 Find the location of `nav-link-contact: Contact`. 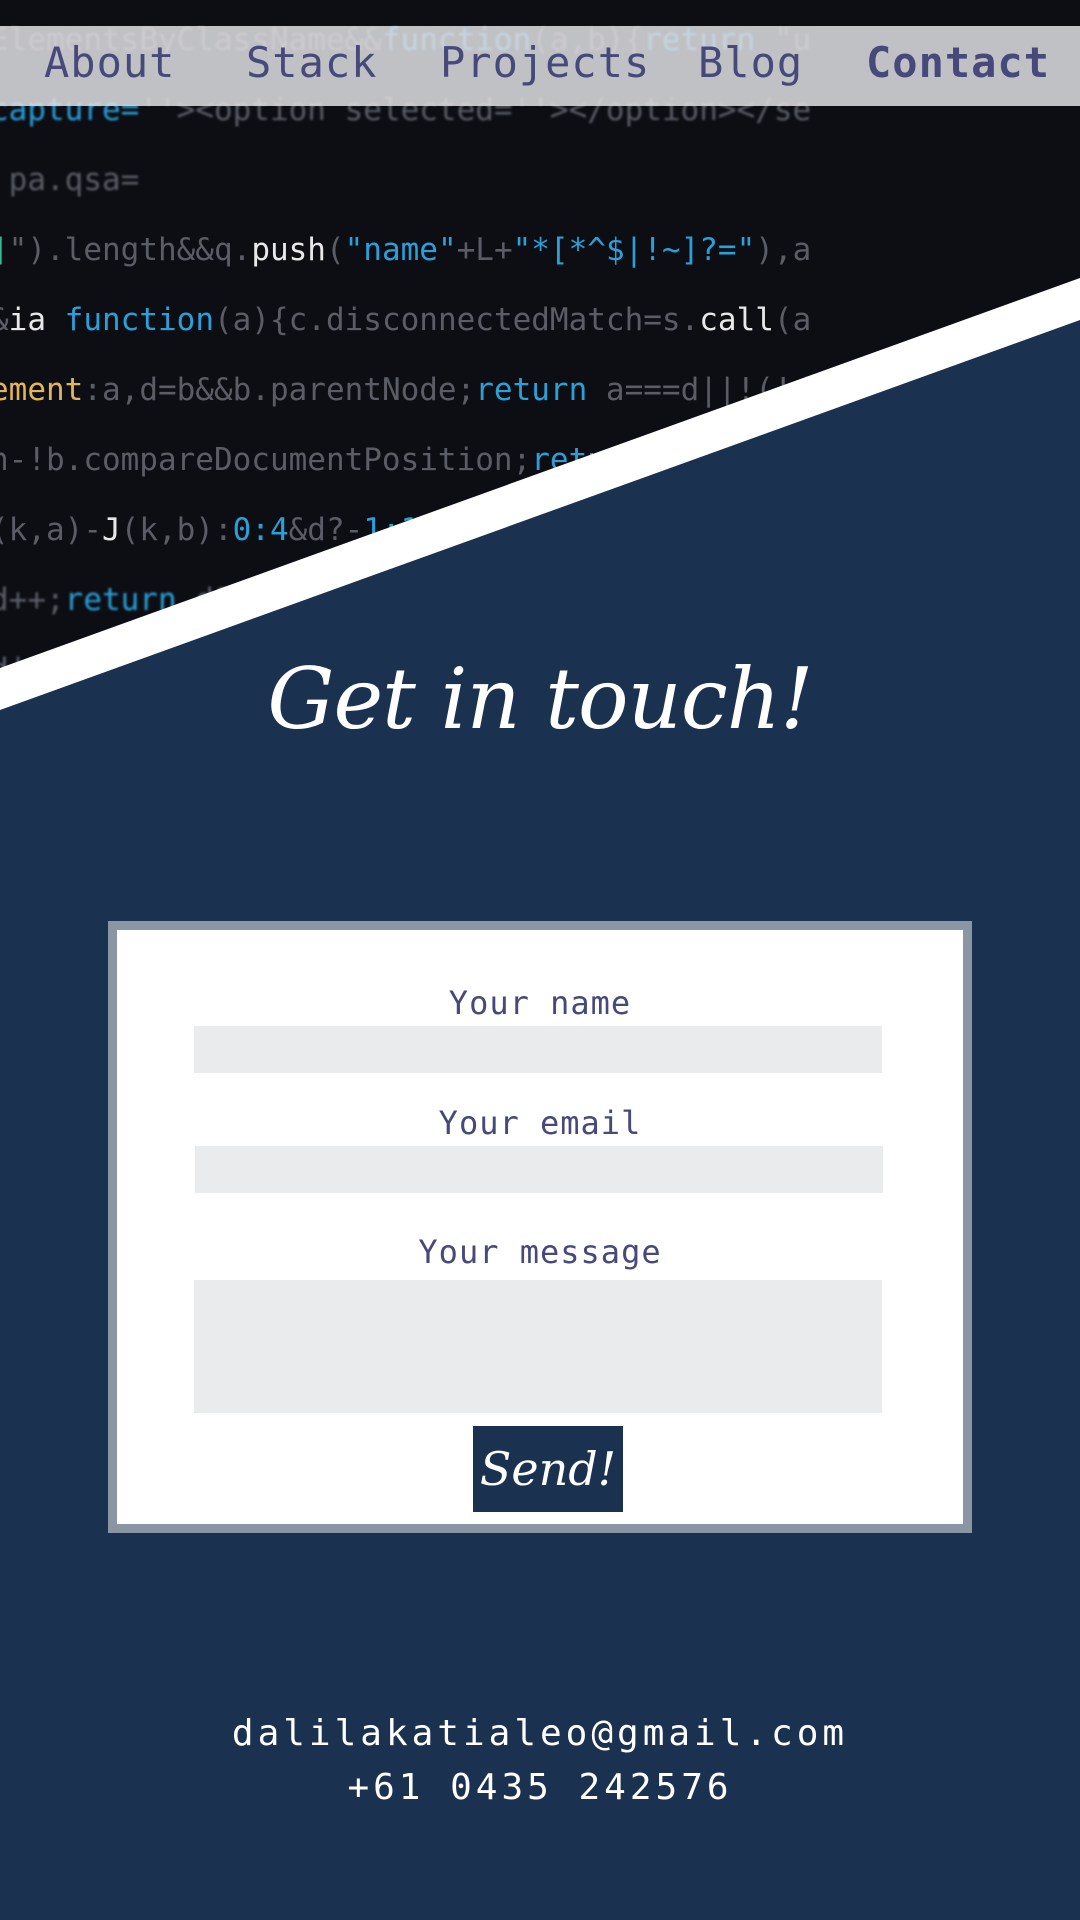

nav-link-contact: Contact is located at coordinates (958, 62).